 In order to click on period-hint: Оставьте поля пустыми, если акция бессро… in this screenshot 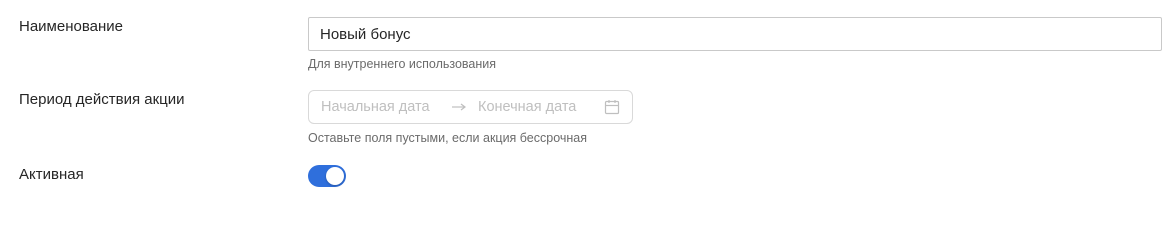, I will do `click(448, 138)`.